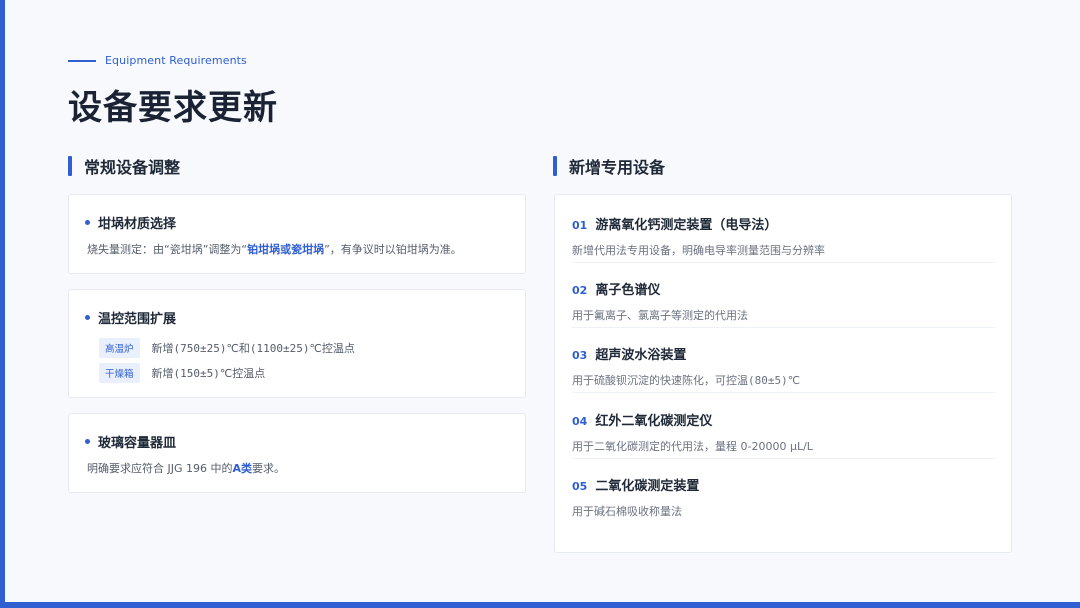  Describe the element at coordinates (137, 224) in the screenshot. I see `card-title-text: 坩埚材质选择` at that location.